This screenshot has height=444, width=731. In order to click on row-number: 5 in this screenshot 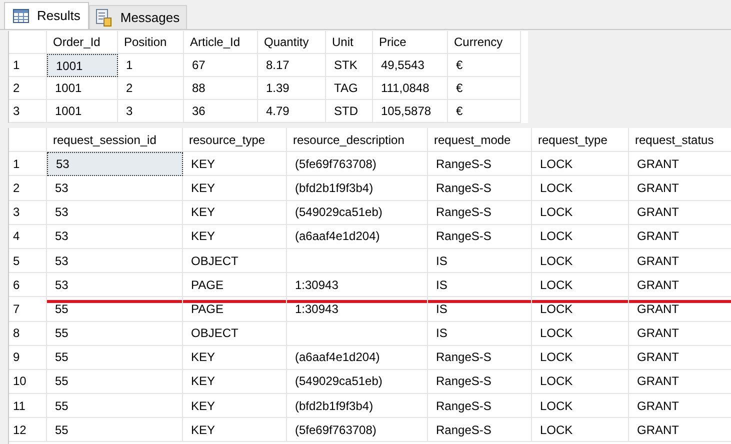, I will do `click(28, 261)`.